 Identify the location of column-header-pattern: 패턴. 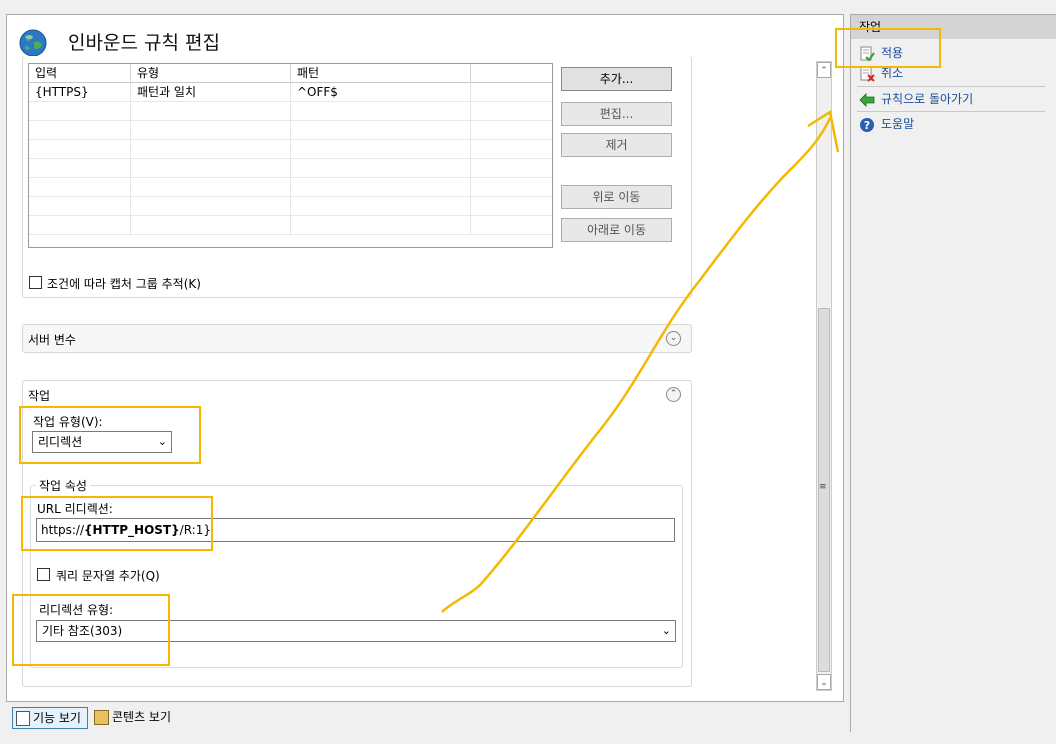
(381, 73).